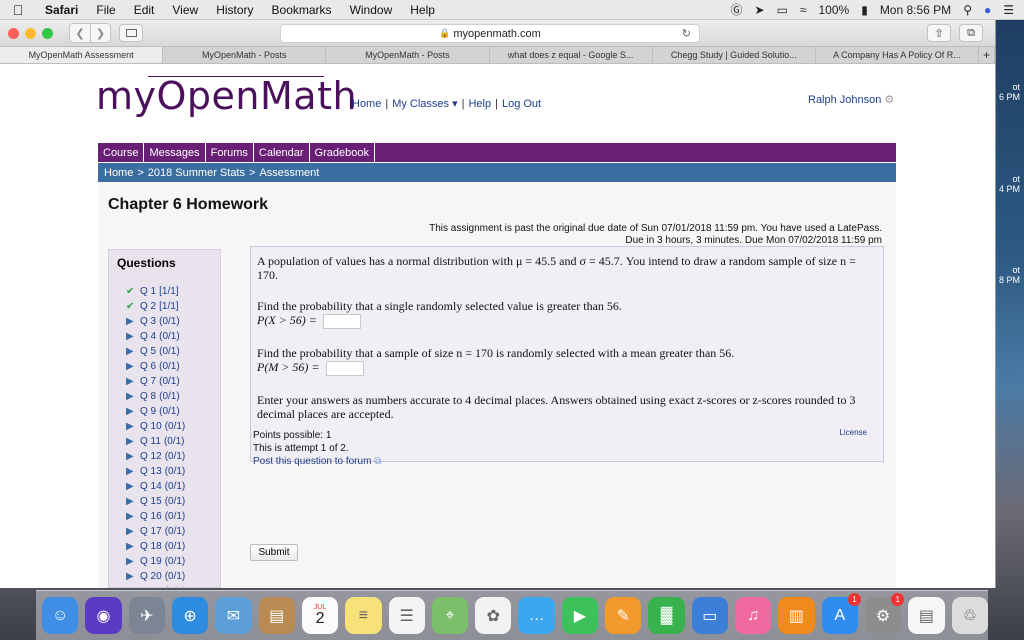 Image resolution: width=1024 pixels, height=640 pixels. What do you see at coordinates (164, 585) in the screenshot?
I see `question-item: ▶Q 21(0/1)` at bounding box center [164, 585].